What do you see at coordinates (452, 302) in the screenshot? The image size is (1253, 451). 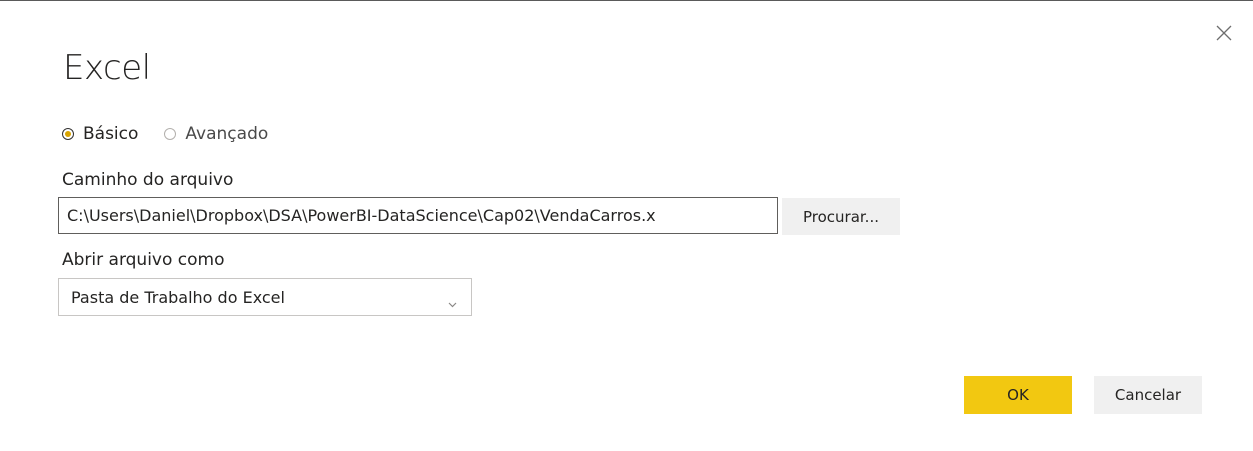 I see `chevron-down-icon` at bounding box center [452, 302].